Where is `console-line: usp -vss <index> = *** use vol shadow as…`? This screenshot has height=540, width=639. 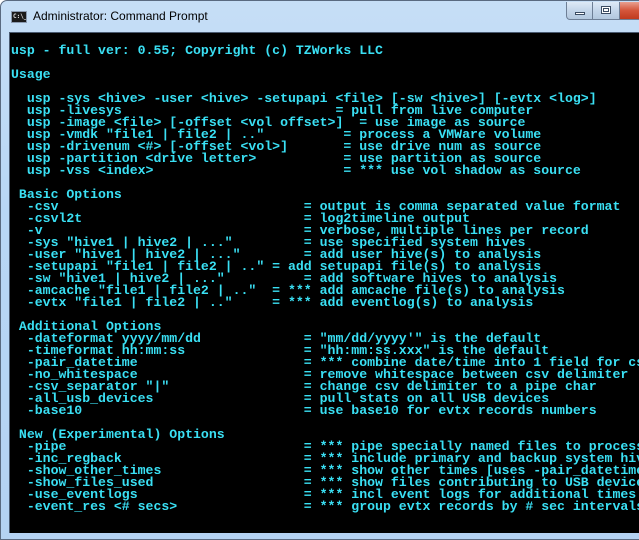
console-line: usp -vss <index> = *** use vol shadow as… is located at coordinates (296, 170).